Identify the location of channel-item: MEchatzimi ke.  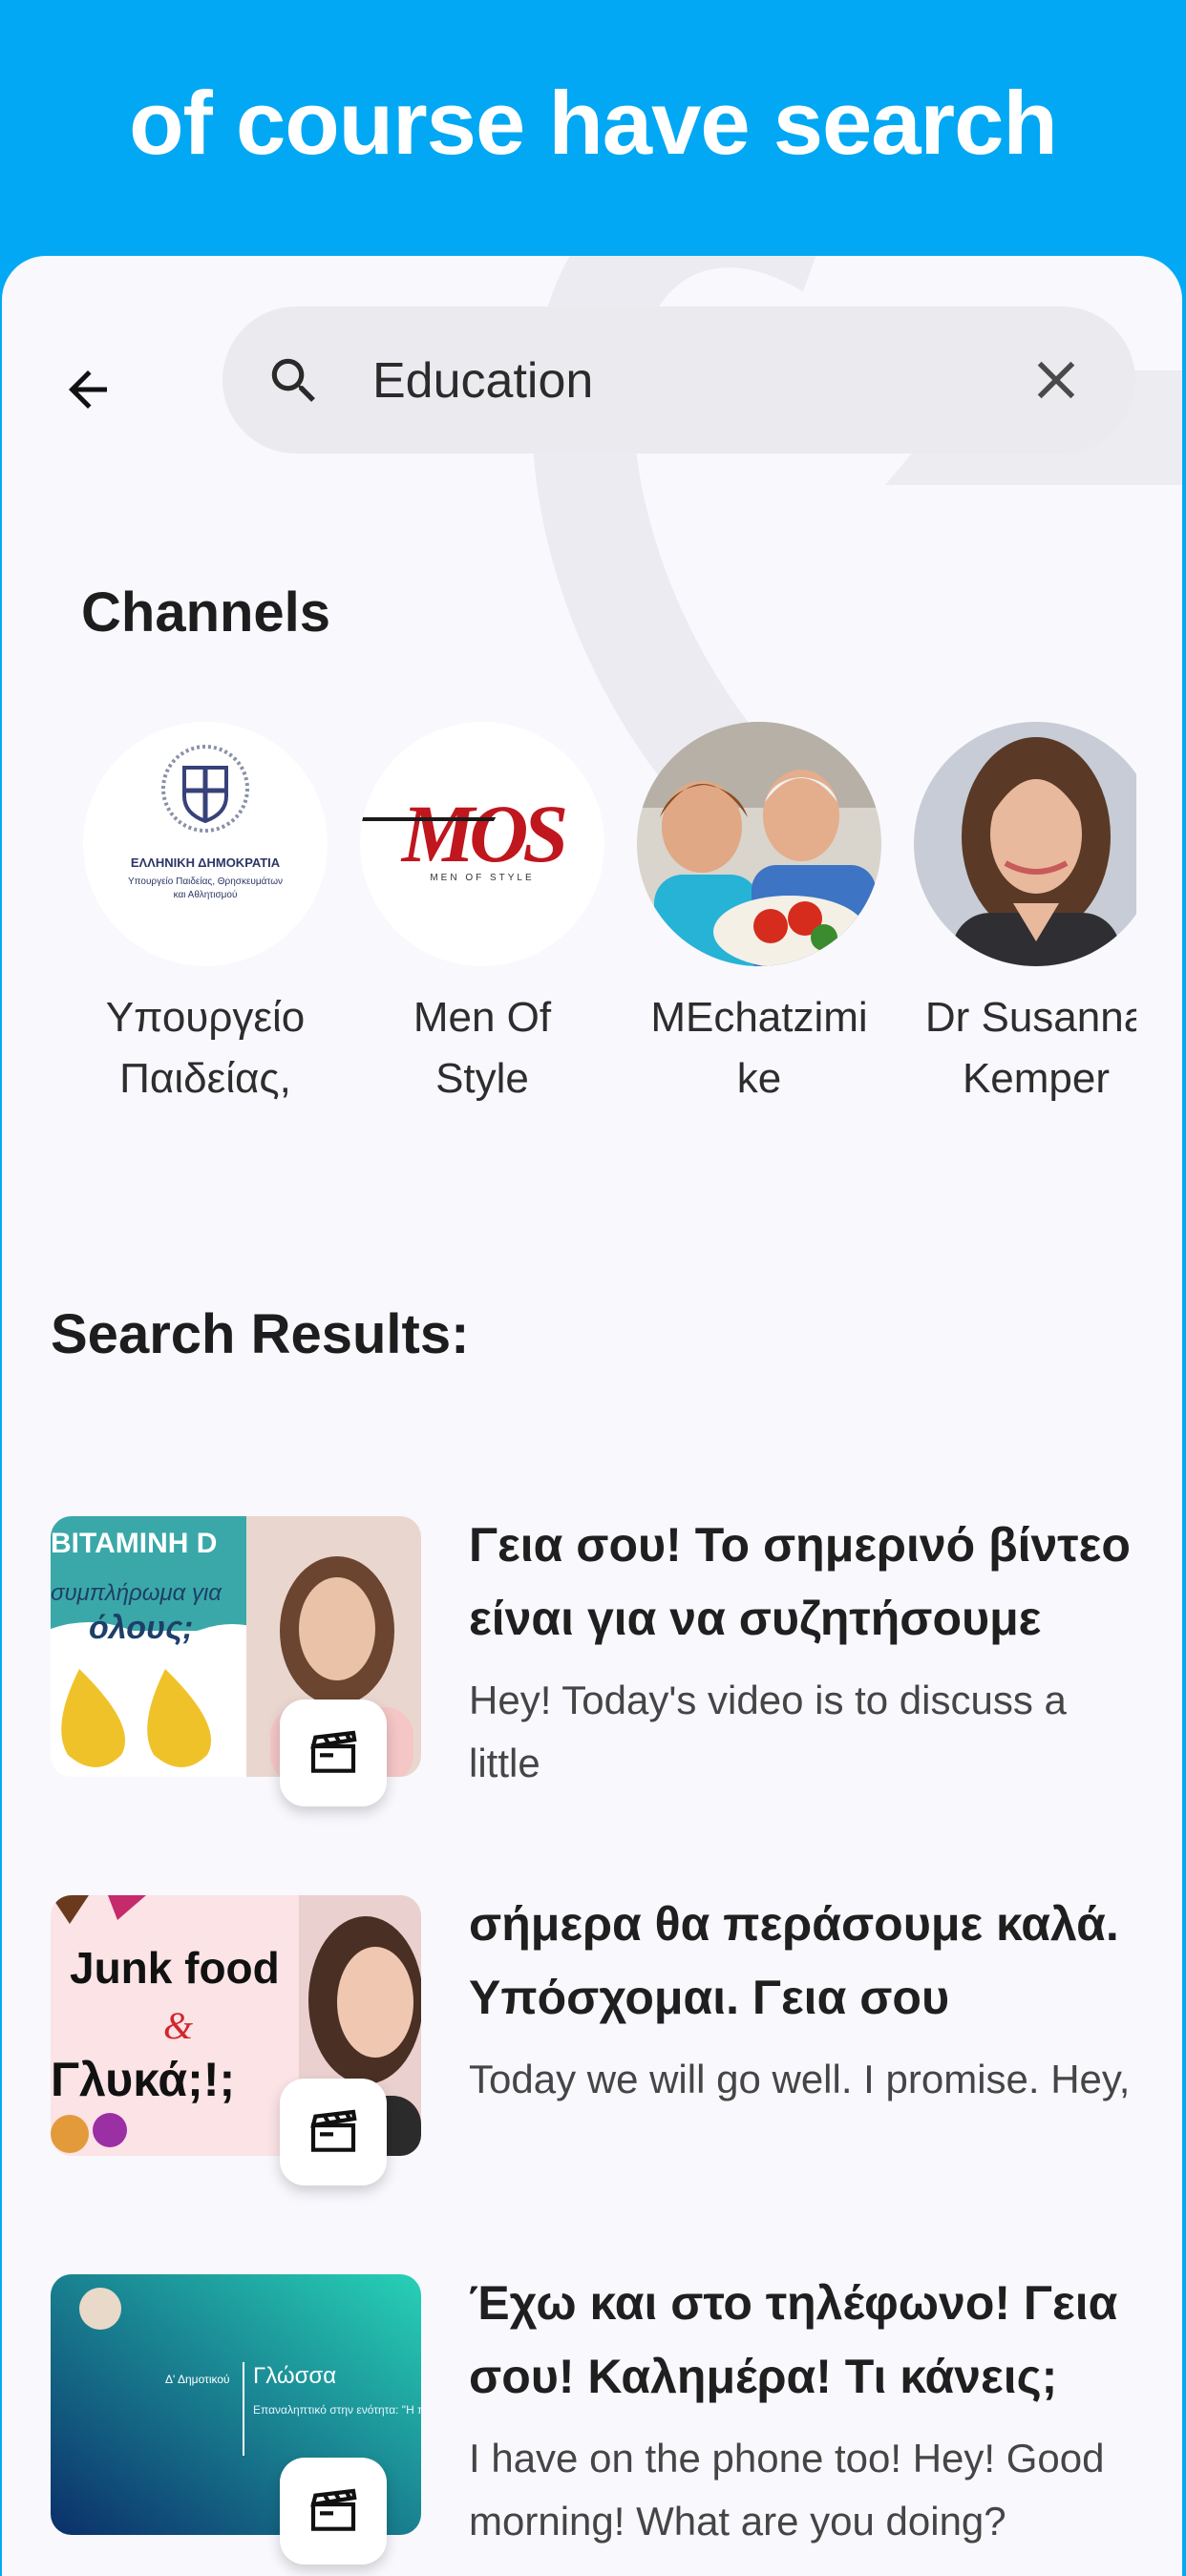
(760, 915).